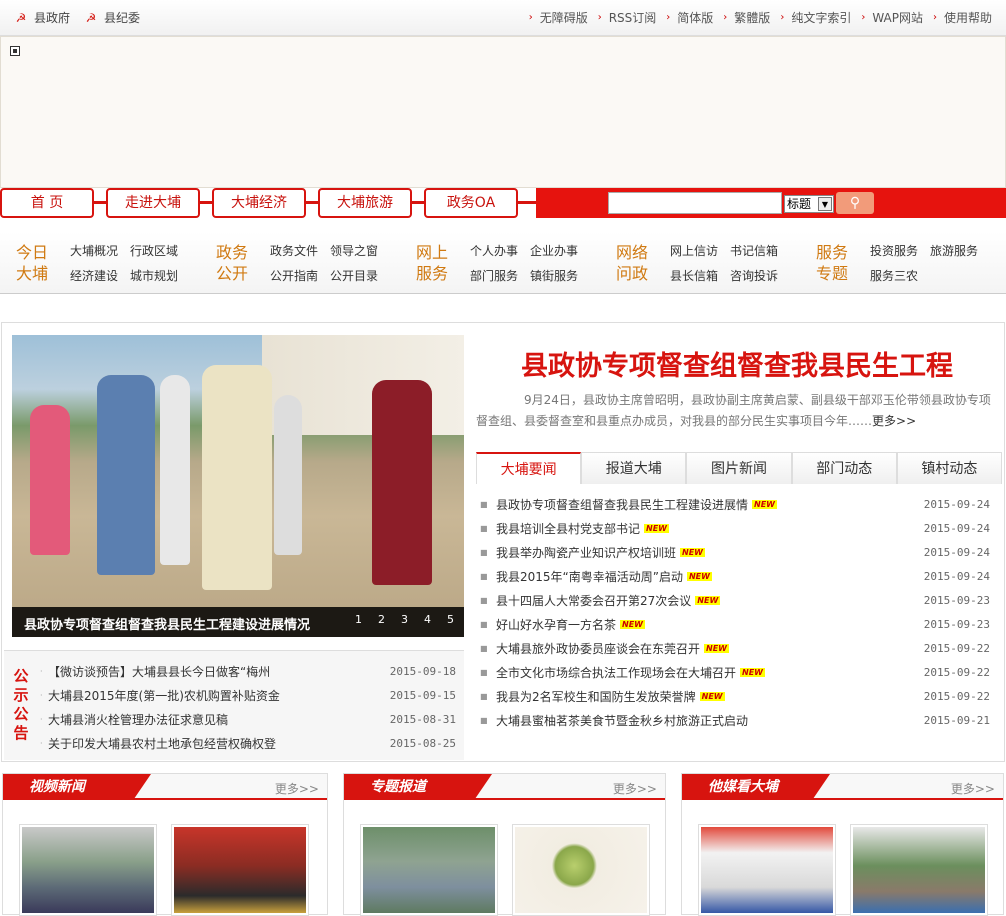  Describe the element at coordinates (900, 275) in the screenshot. I see `quick-link: 服务三农` at that location.